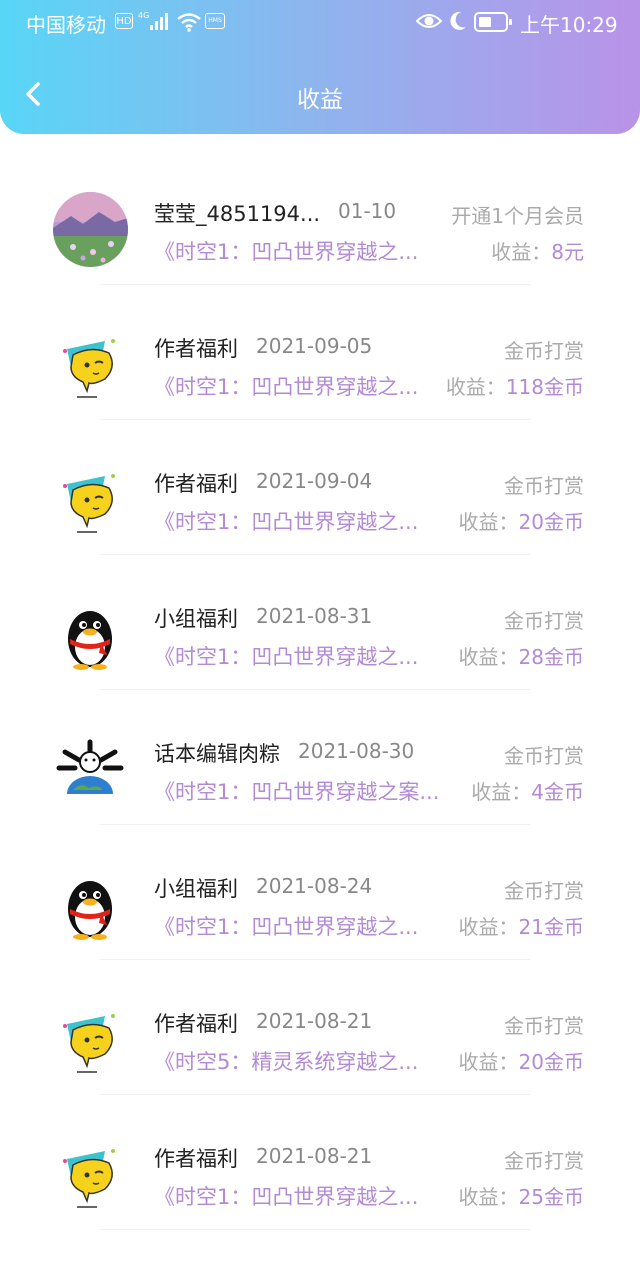  I want to click on row-divider, so click(315, 1229).